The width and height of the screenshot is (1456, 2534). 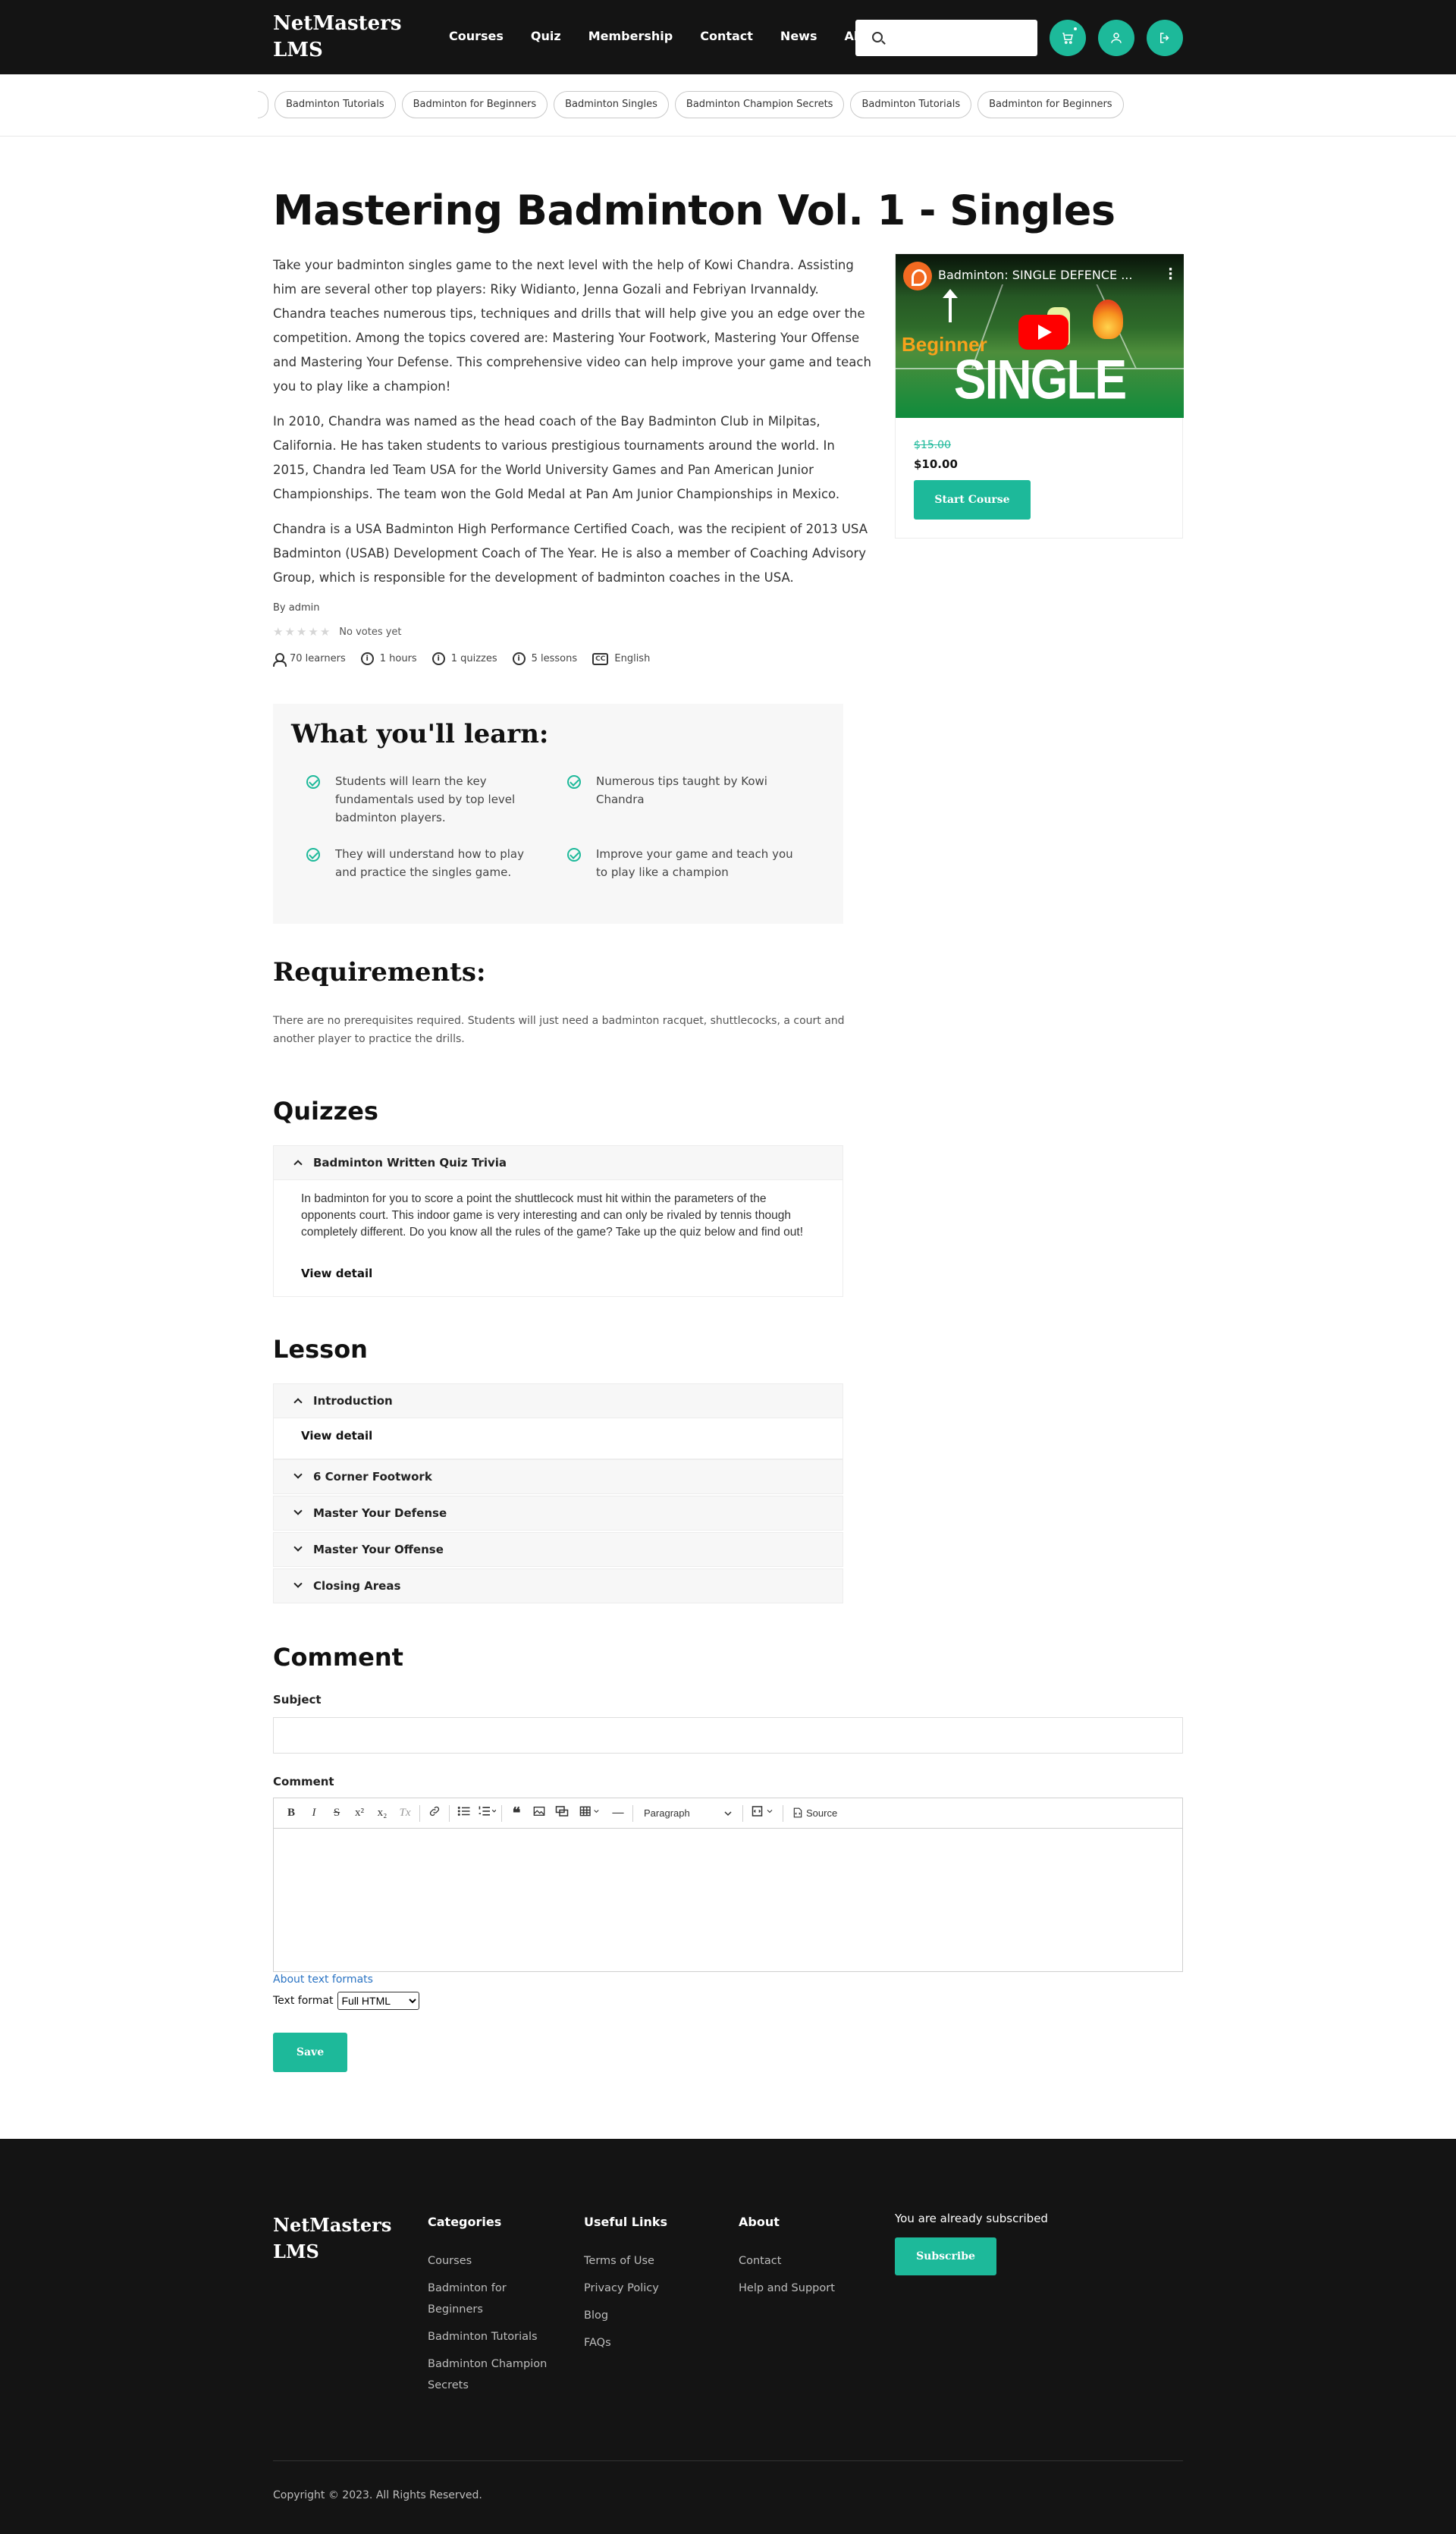 What do you see at coordinates (419, 1813) in the screenshot?
I see `toolbar-separator` at bounding box center [419, 1813].